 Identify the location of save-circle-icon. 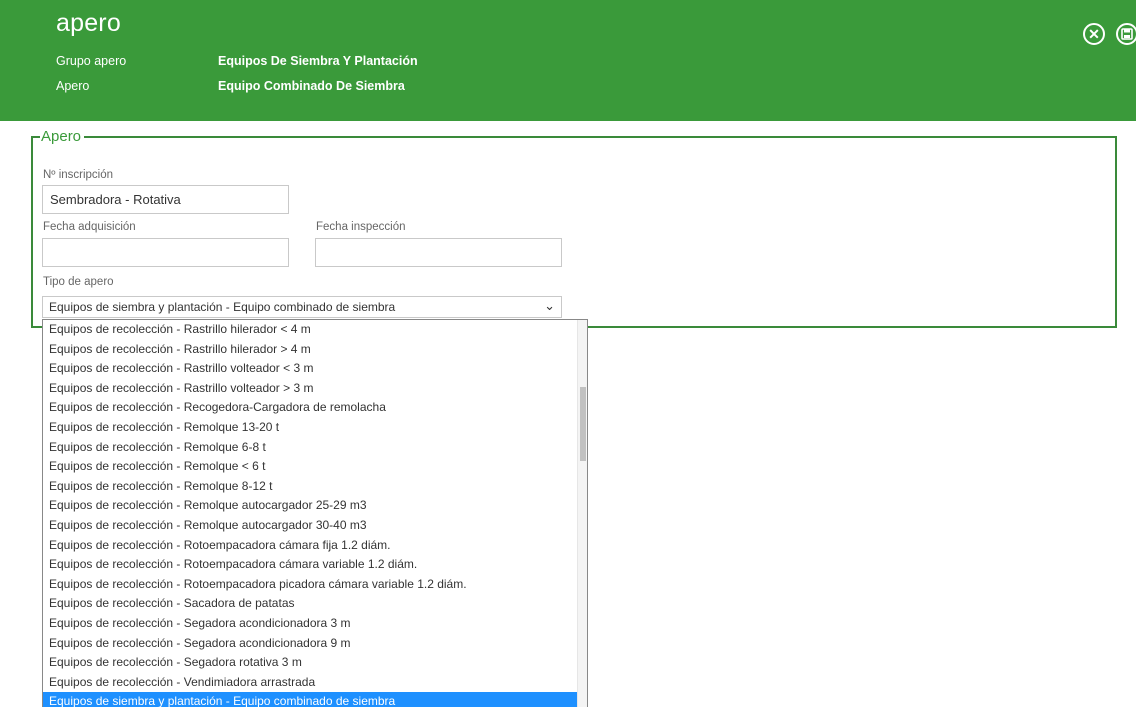
(1126, 34).